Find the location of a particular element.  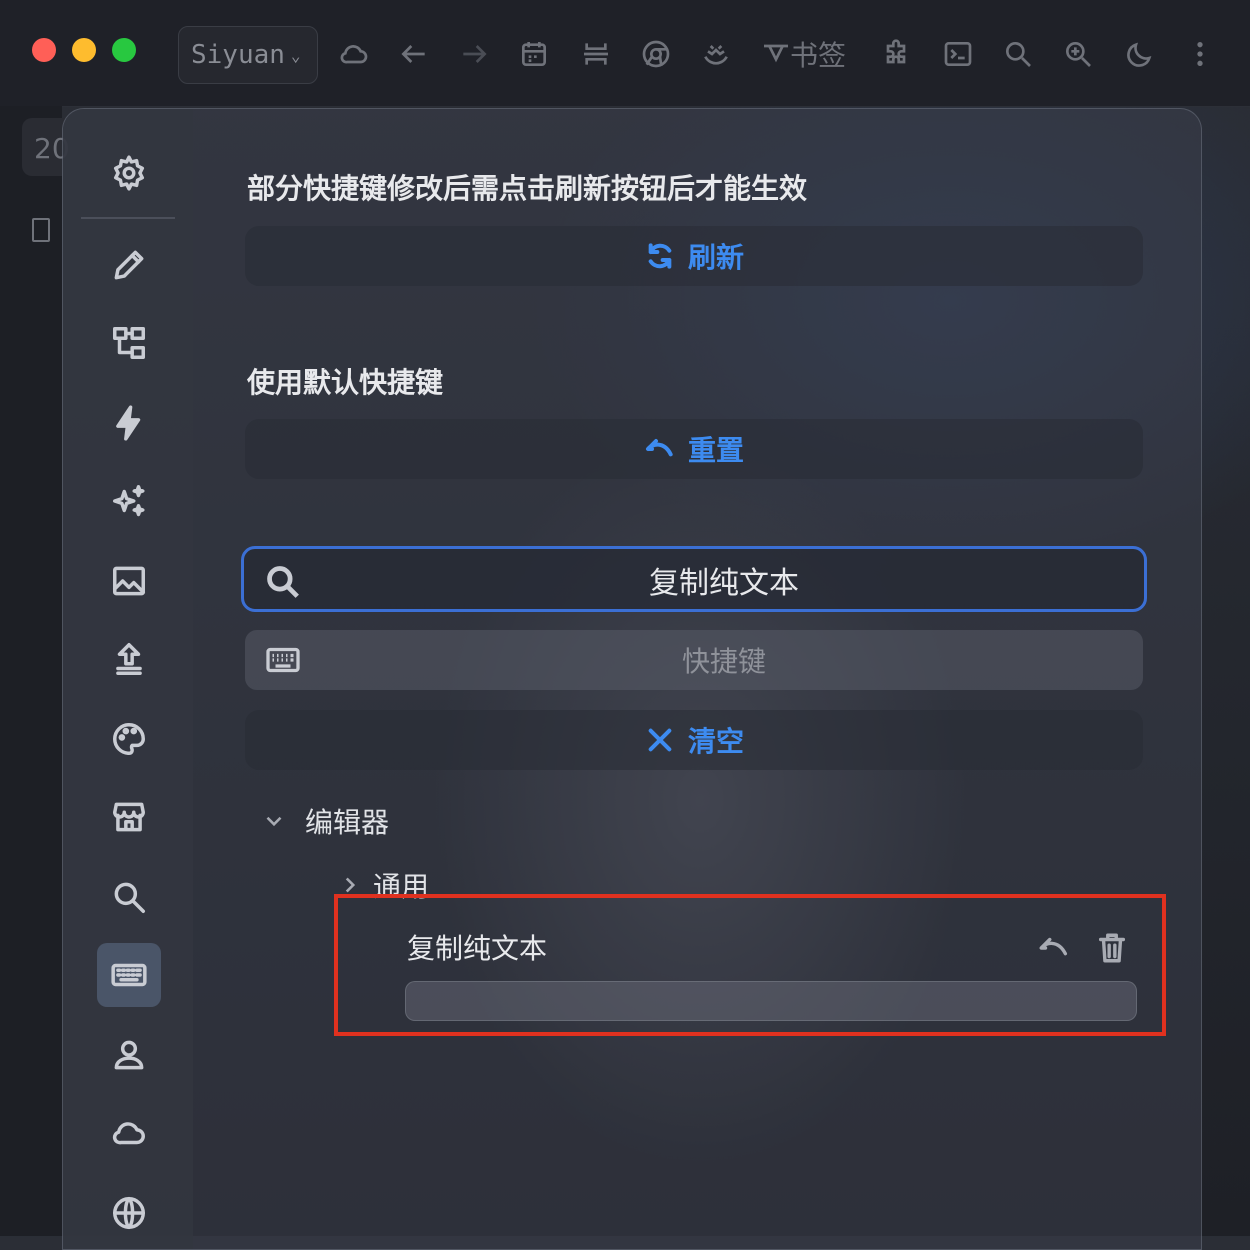

keymap-item-shortcut-field is located at coordinates (771, 1001).